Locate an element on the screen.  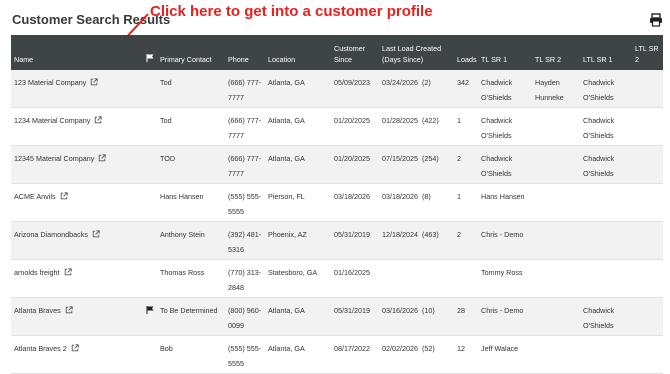
cell-name: arnolds freight is located at coordinates (77, 278).